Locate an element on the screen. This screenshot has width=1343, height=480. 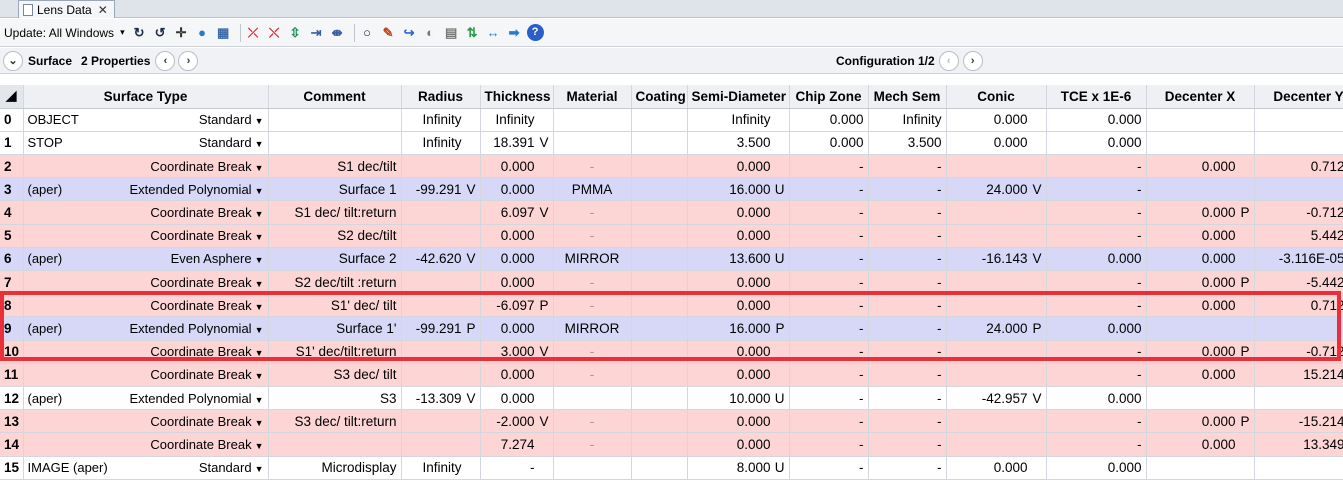
globe-icon: ● is located at coordinates (202, 32).